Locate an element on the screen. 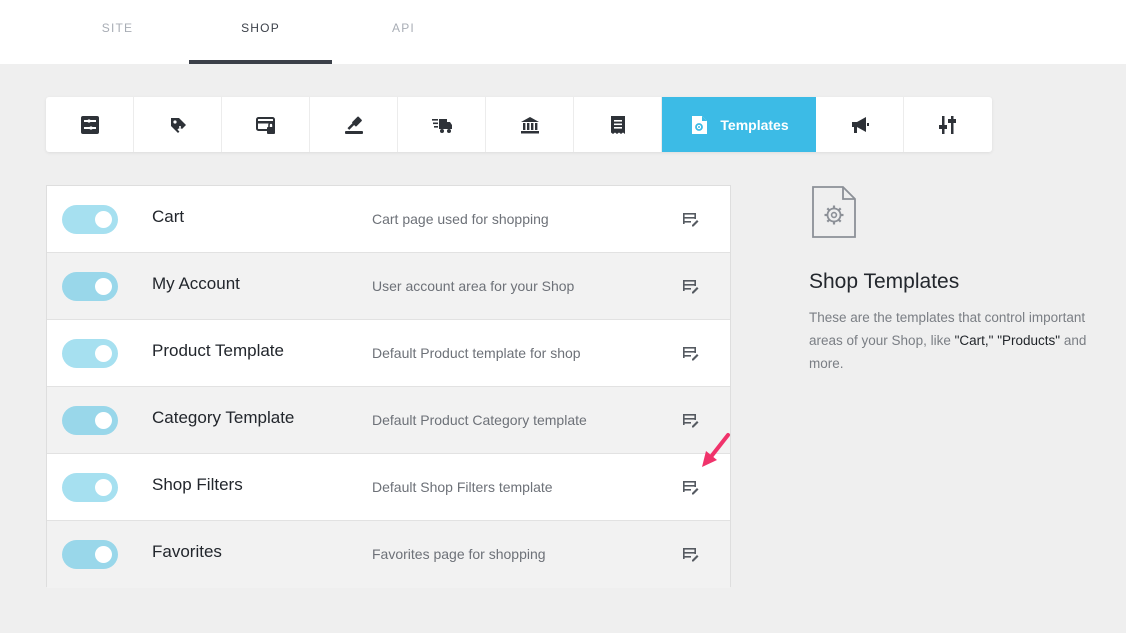 This screenshot has height=633, width=1126. toolbar-products-button is located at coordinates (178, 124).